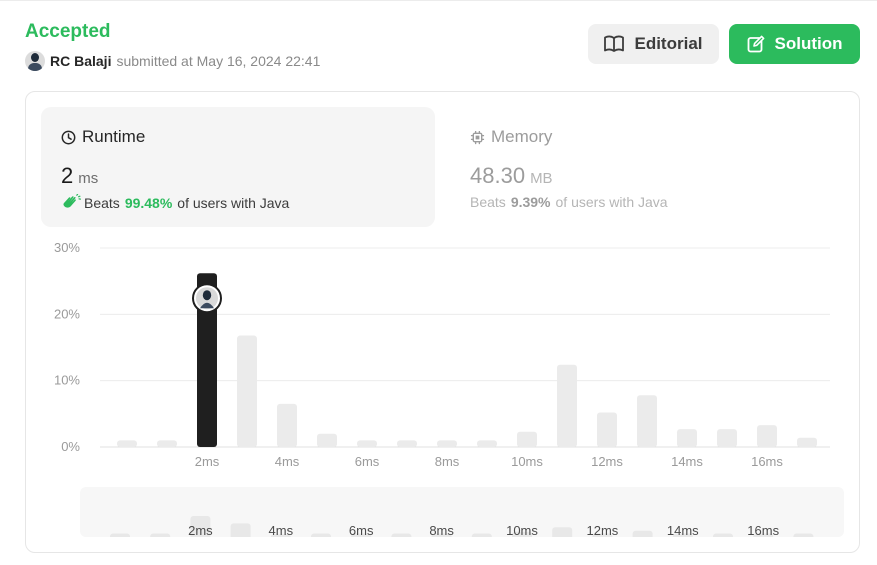 This screenshot has width=877, height=565. Describe the element at coordinates (367, 461) in the screenshot. I see `x-tick-label: 6ms` at that location.